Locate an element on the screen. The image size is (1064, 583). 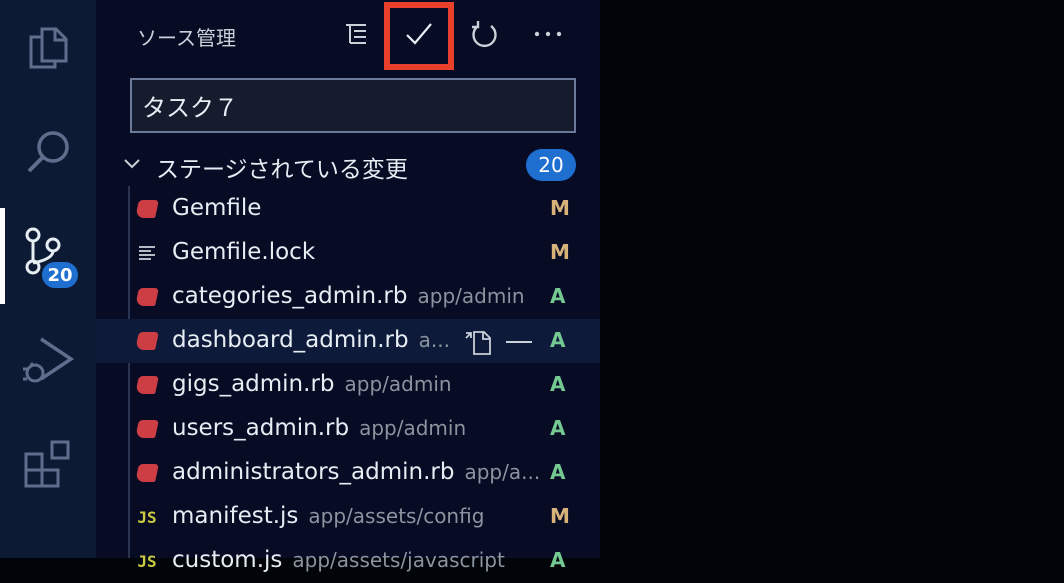
extensions-icon is located at coordinates (47, 464).